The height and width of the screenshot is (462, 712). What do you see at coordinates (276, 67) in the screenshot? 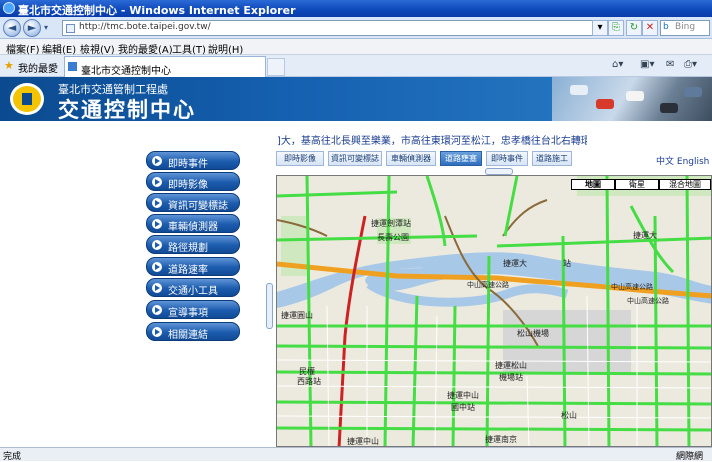
I see `new-tab-button` at bounding box center [276, 67].